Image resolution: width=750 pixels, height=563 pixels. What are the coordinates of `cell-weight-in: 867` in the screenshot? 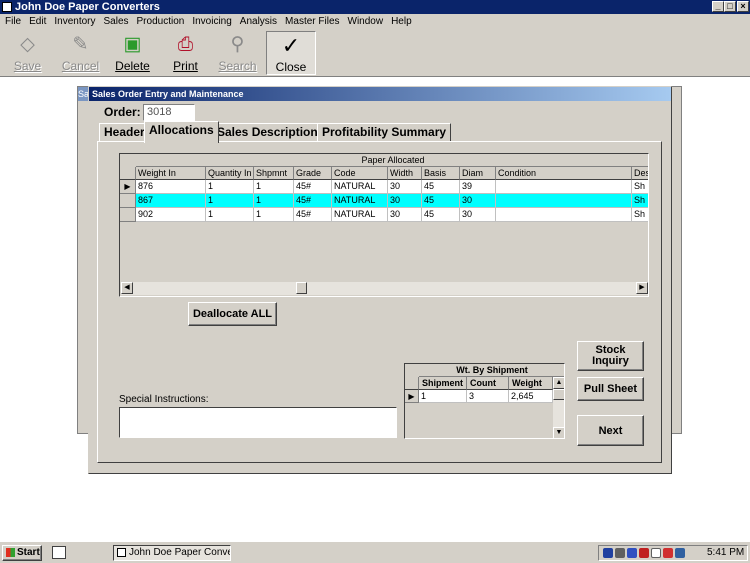 It's located at (171, 201).